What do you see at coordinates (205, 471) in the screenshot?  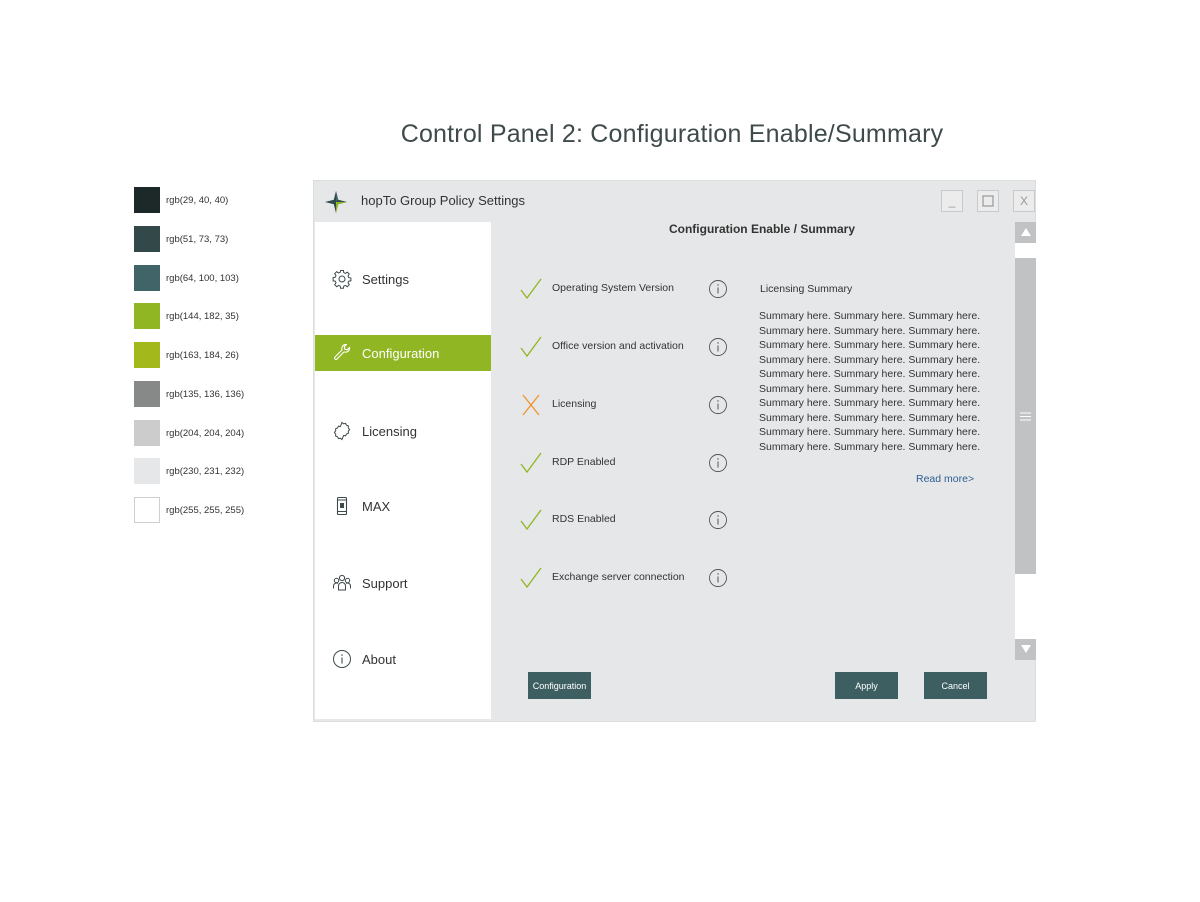 I see `swatch-label: rgb(230, 231, 232)` at bounding box center [205, 471].